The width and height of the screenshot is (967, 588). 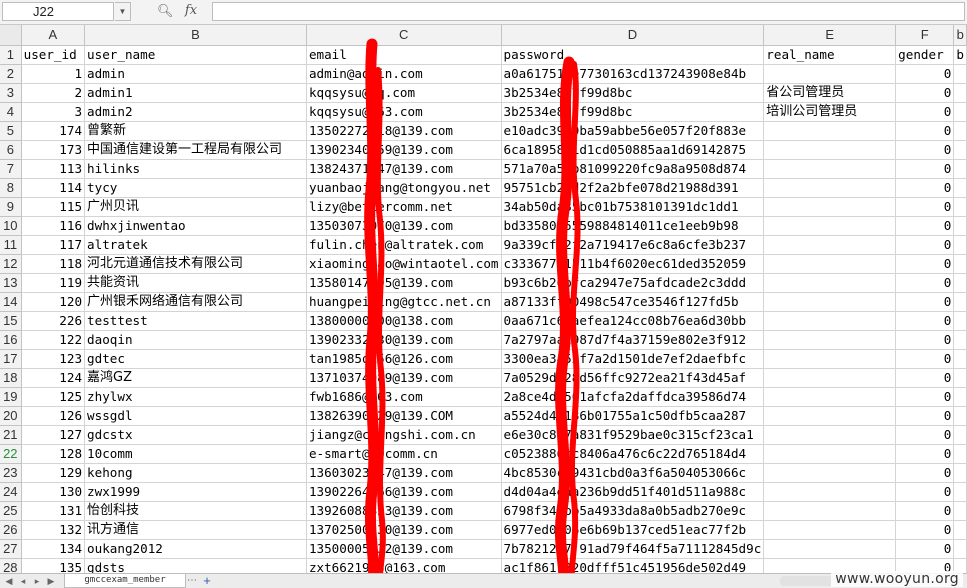 I want to click on row-header: 2, so click(x=11, y=74).